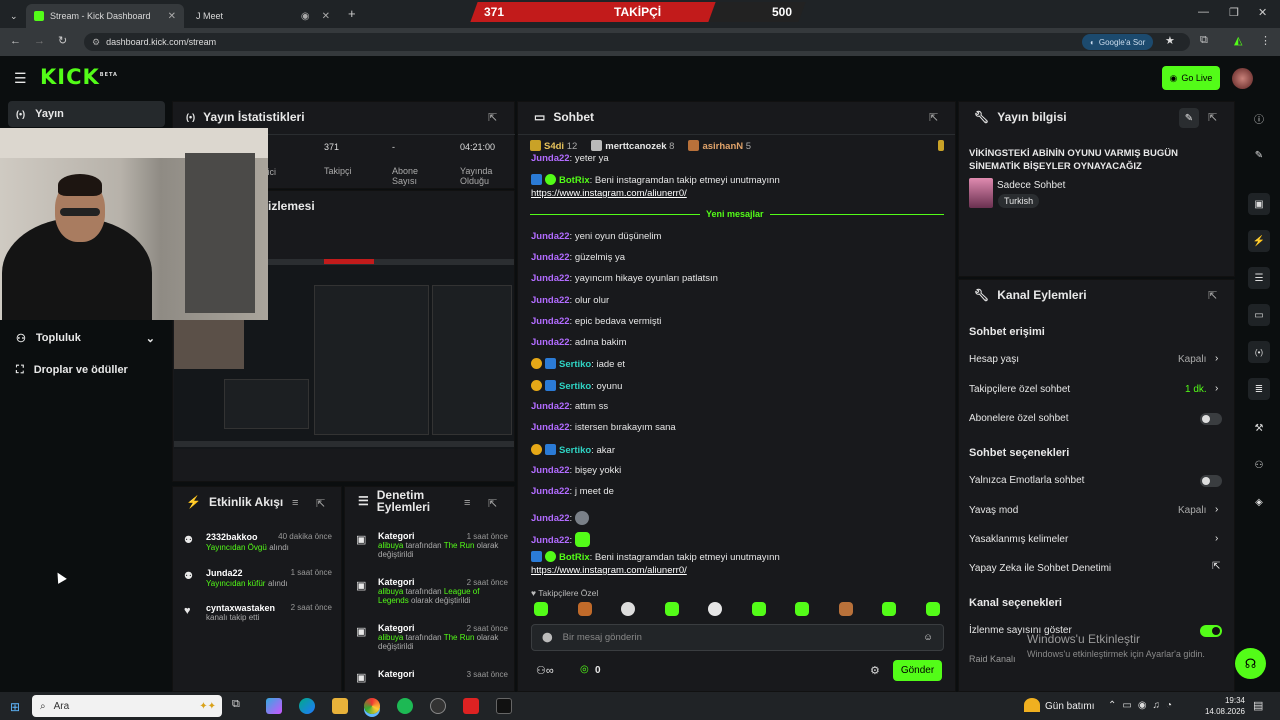  Describe the element at coordinates (1118, 42) in the screenshot. I see `google-lens-button: ◐ Google'a Sor` at that location.